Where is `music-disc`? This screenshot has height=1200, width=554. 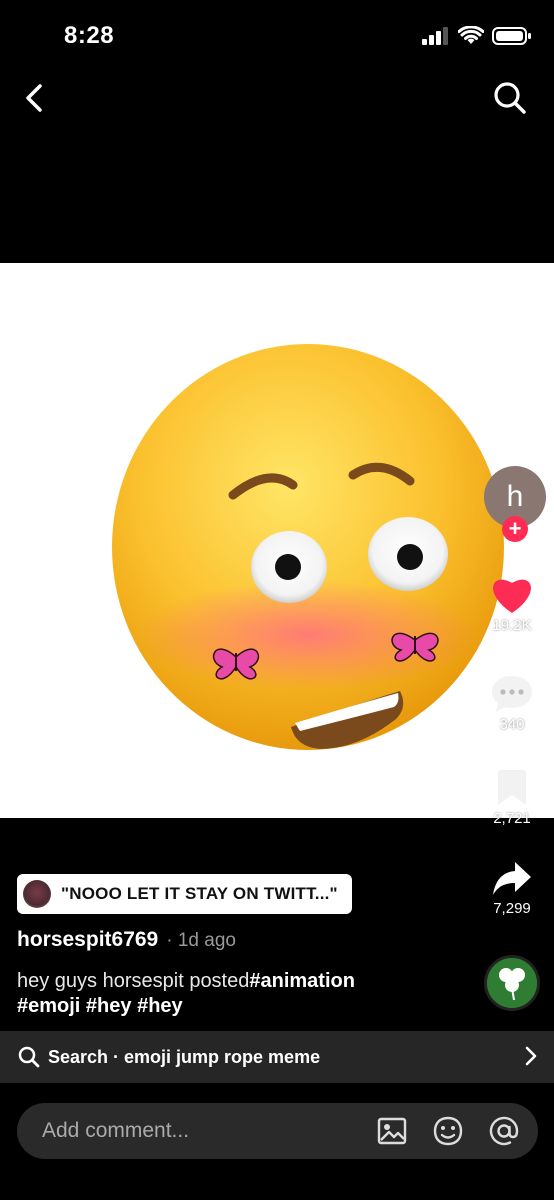 music-disc is located at coordinates (512, 983).